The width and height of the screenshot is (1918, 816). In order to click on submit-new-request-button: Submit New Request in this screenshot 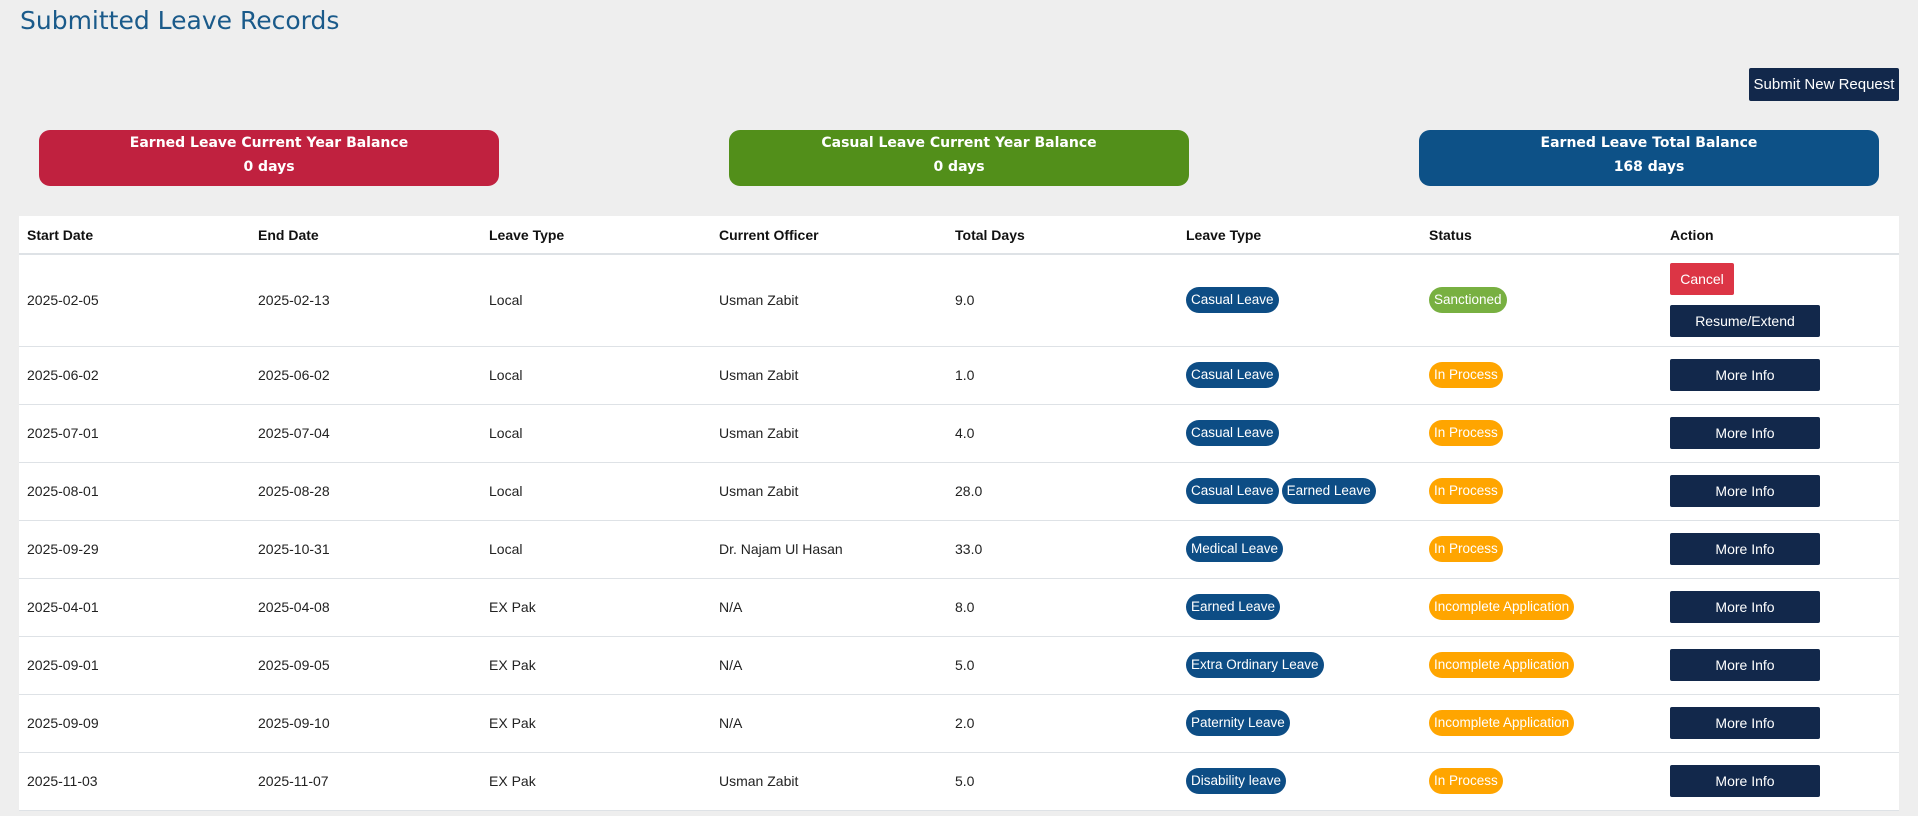, I will do `click(1824, 84)`.